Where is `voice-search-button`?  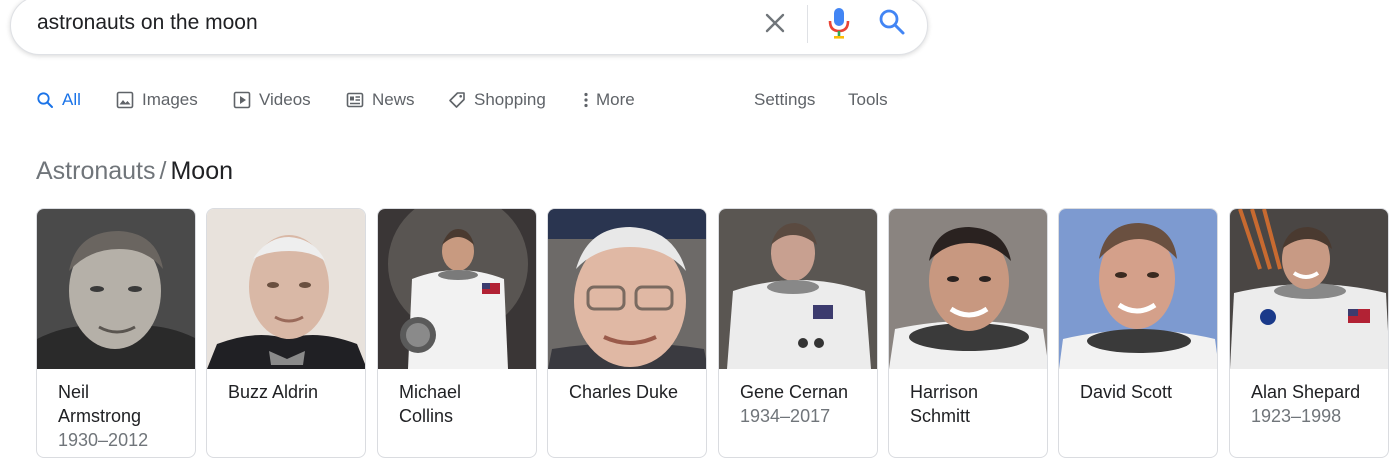 voice-search-button is located at coordinates (839, 23).